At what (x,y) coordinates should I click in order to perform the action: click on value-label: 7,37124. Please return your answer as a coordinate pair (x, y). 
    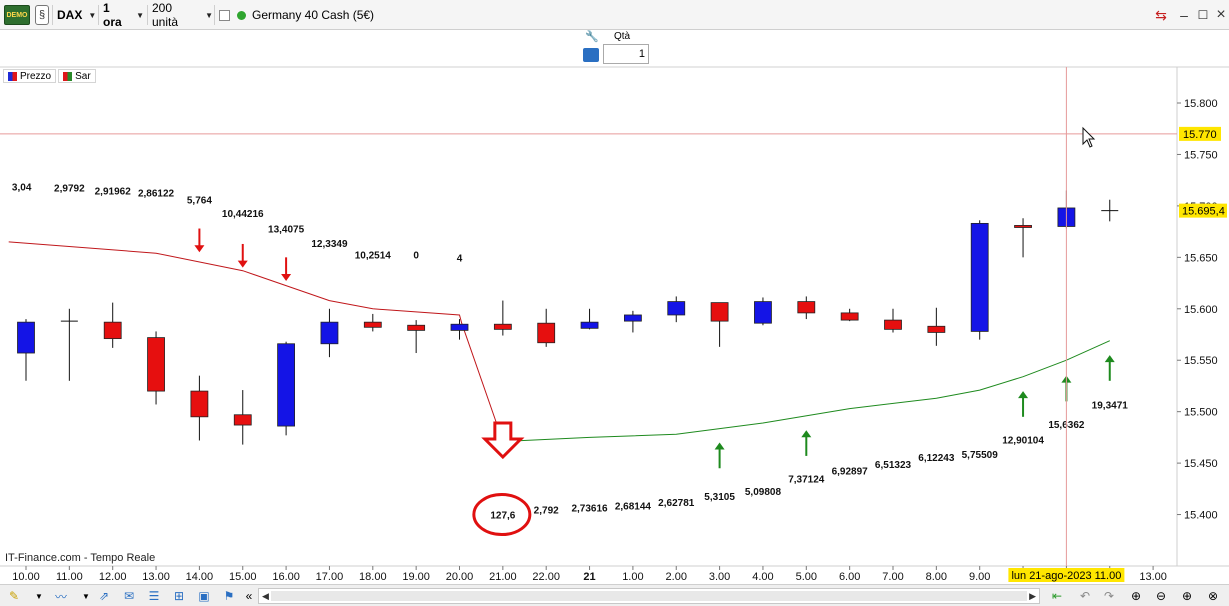
    Looking at the image, I should click on (806, 480).